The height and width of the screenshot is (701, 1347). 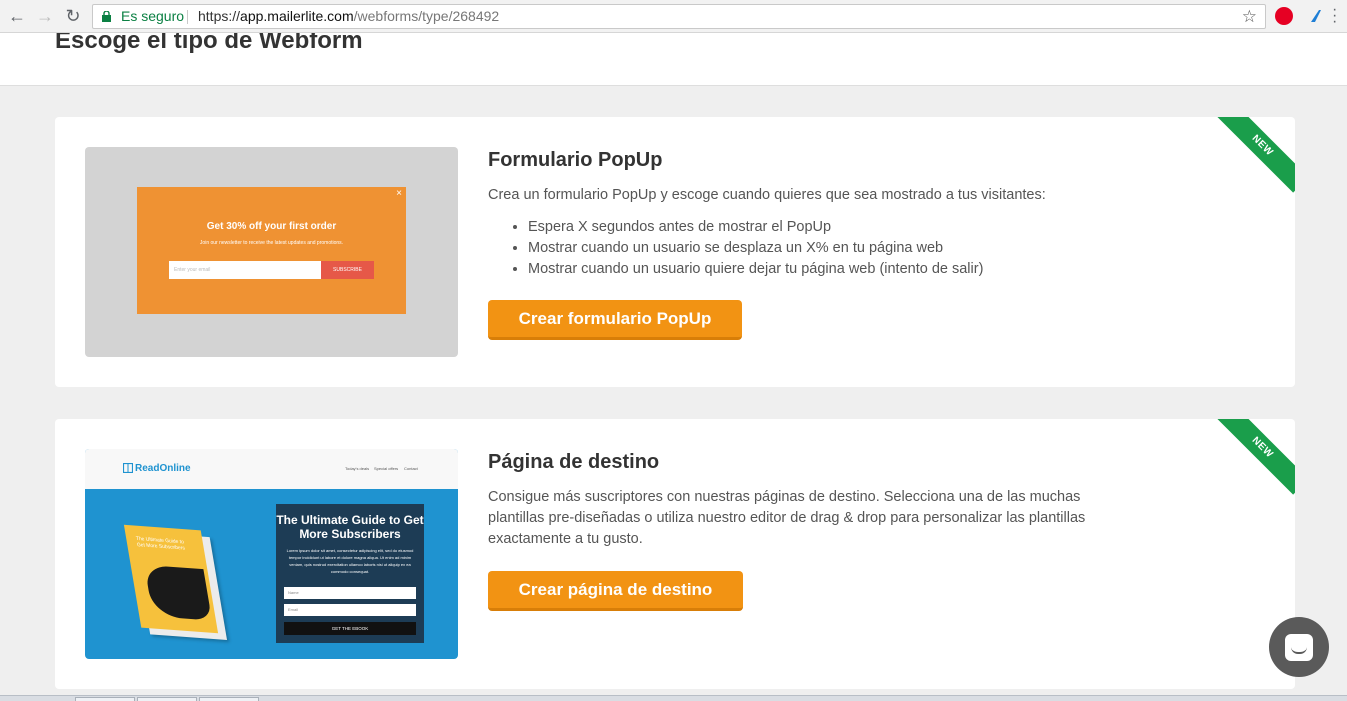 What do you see at coordinates (575, 160) in the screenshot?
I see `card-title: Formulario PopUp` at bounding box center [575, 160].